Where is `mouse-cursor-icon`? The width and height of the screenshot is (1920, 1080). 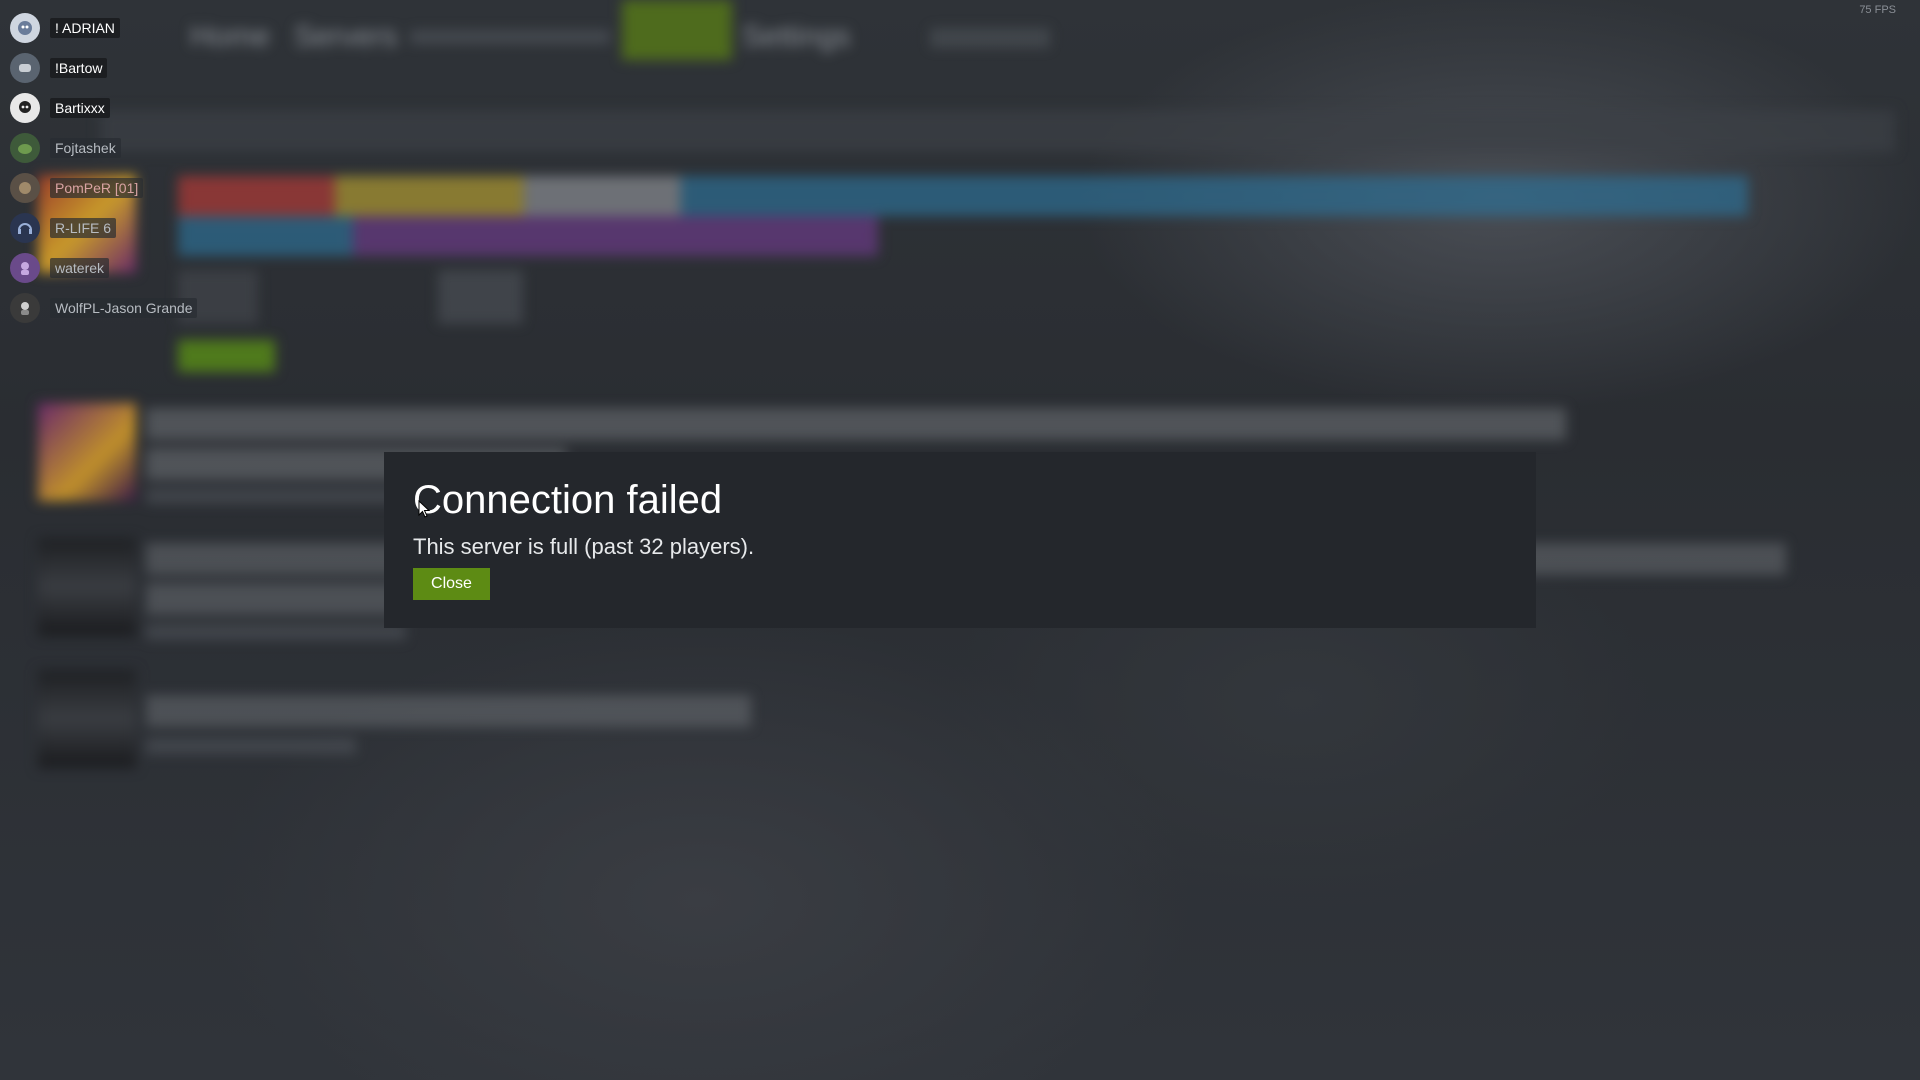
mouse-cursor-icon is located at coordinates (424, 509).